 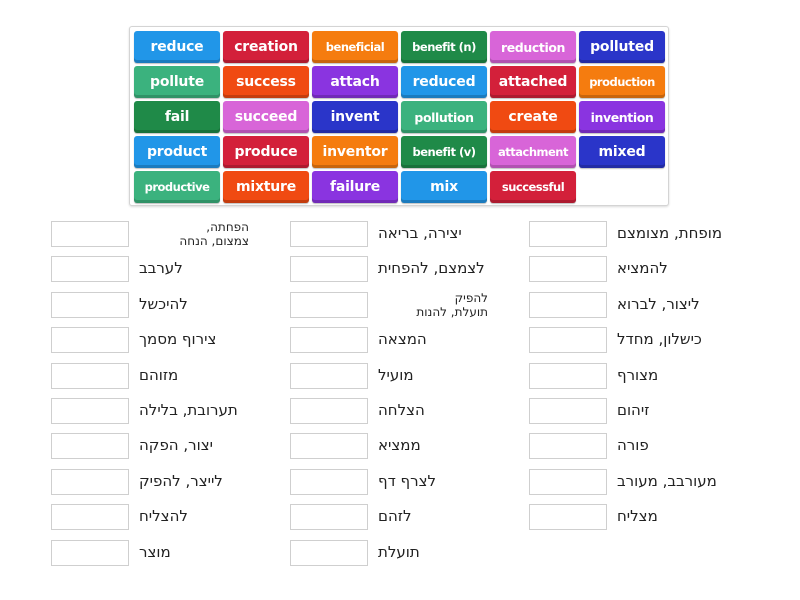 I want to click on match-row: זיהום, so click(x=589, y=411).